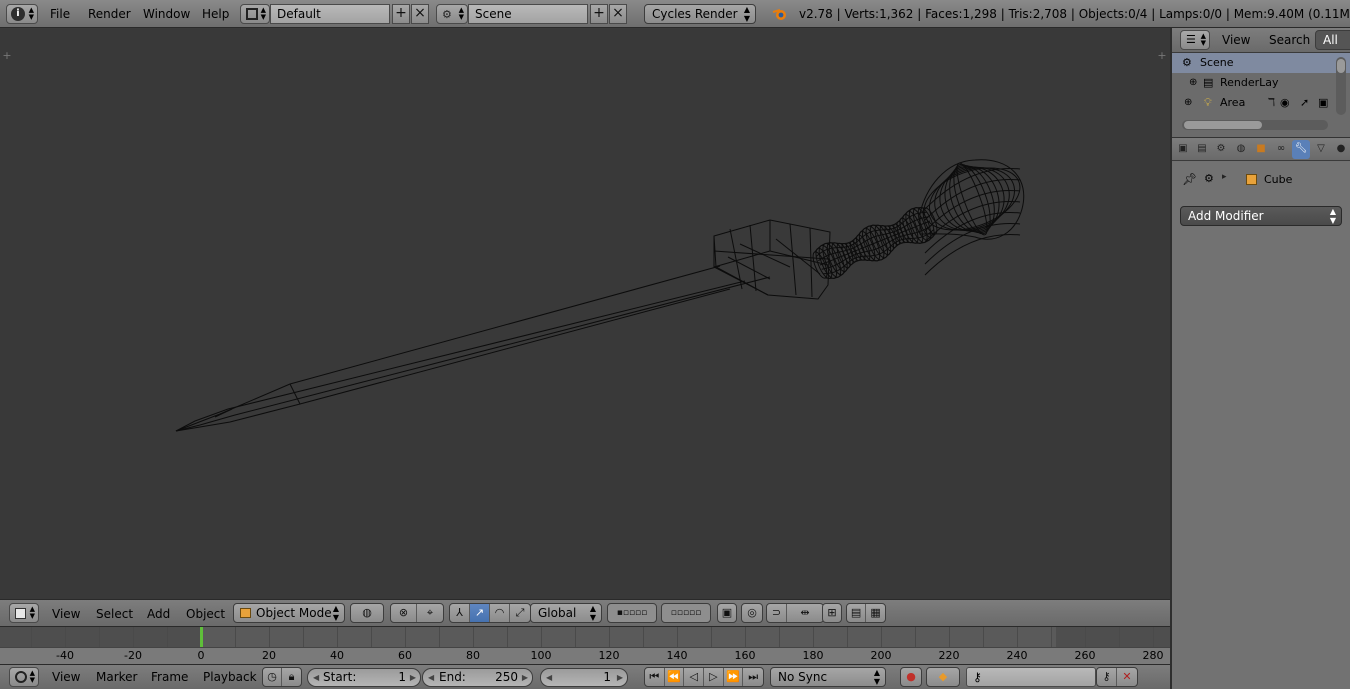 The width and height of the screenshot is (1350, 689). I want to click on layer-buttons-icon: ▪▫▫▫▫, so click(632, 613).